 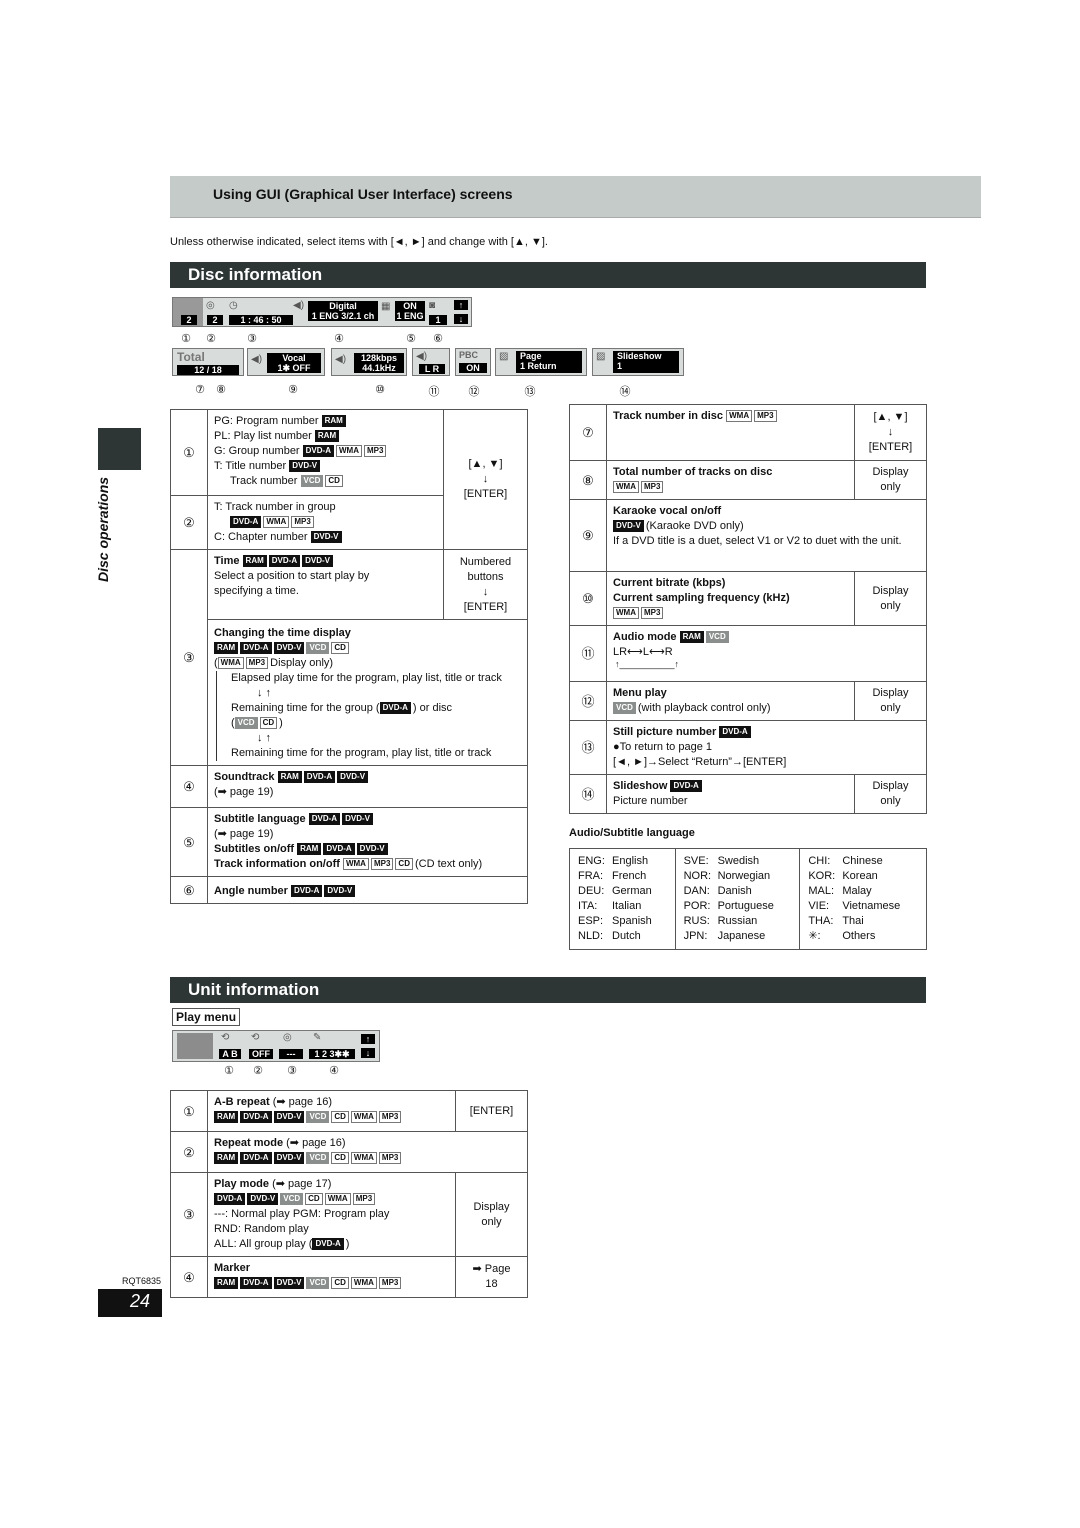 What do you see at coordinates (890, 432) in the screenshot?
I see `action-arrow: ↓` at bounding box center [890, 432].